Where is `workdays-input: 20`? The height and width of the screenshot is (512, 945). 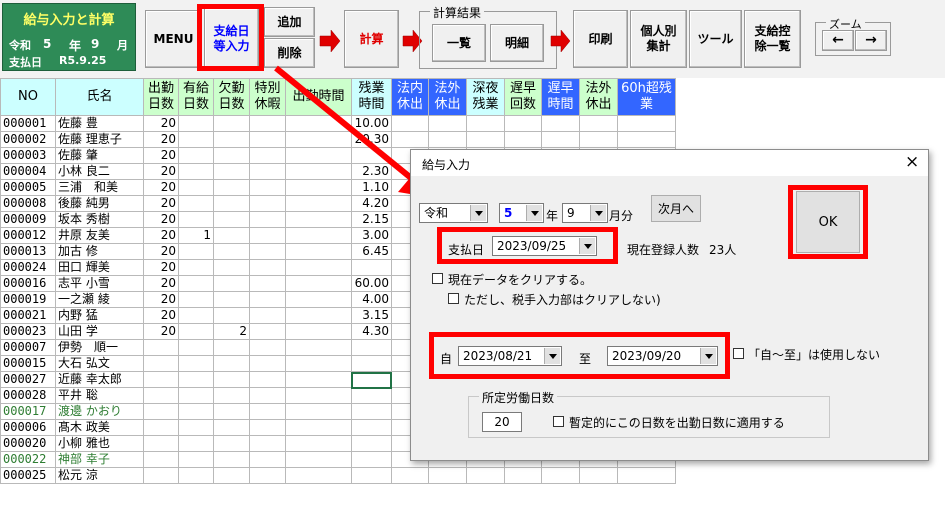
workdays-input: 20 is located at coordinates (502, 422).